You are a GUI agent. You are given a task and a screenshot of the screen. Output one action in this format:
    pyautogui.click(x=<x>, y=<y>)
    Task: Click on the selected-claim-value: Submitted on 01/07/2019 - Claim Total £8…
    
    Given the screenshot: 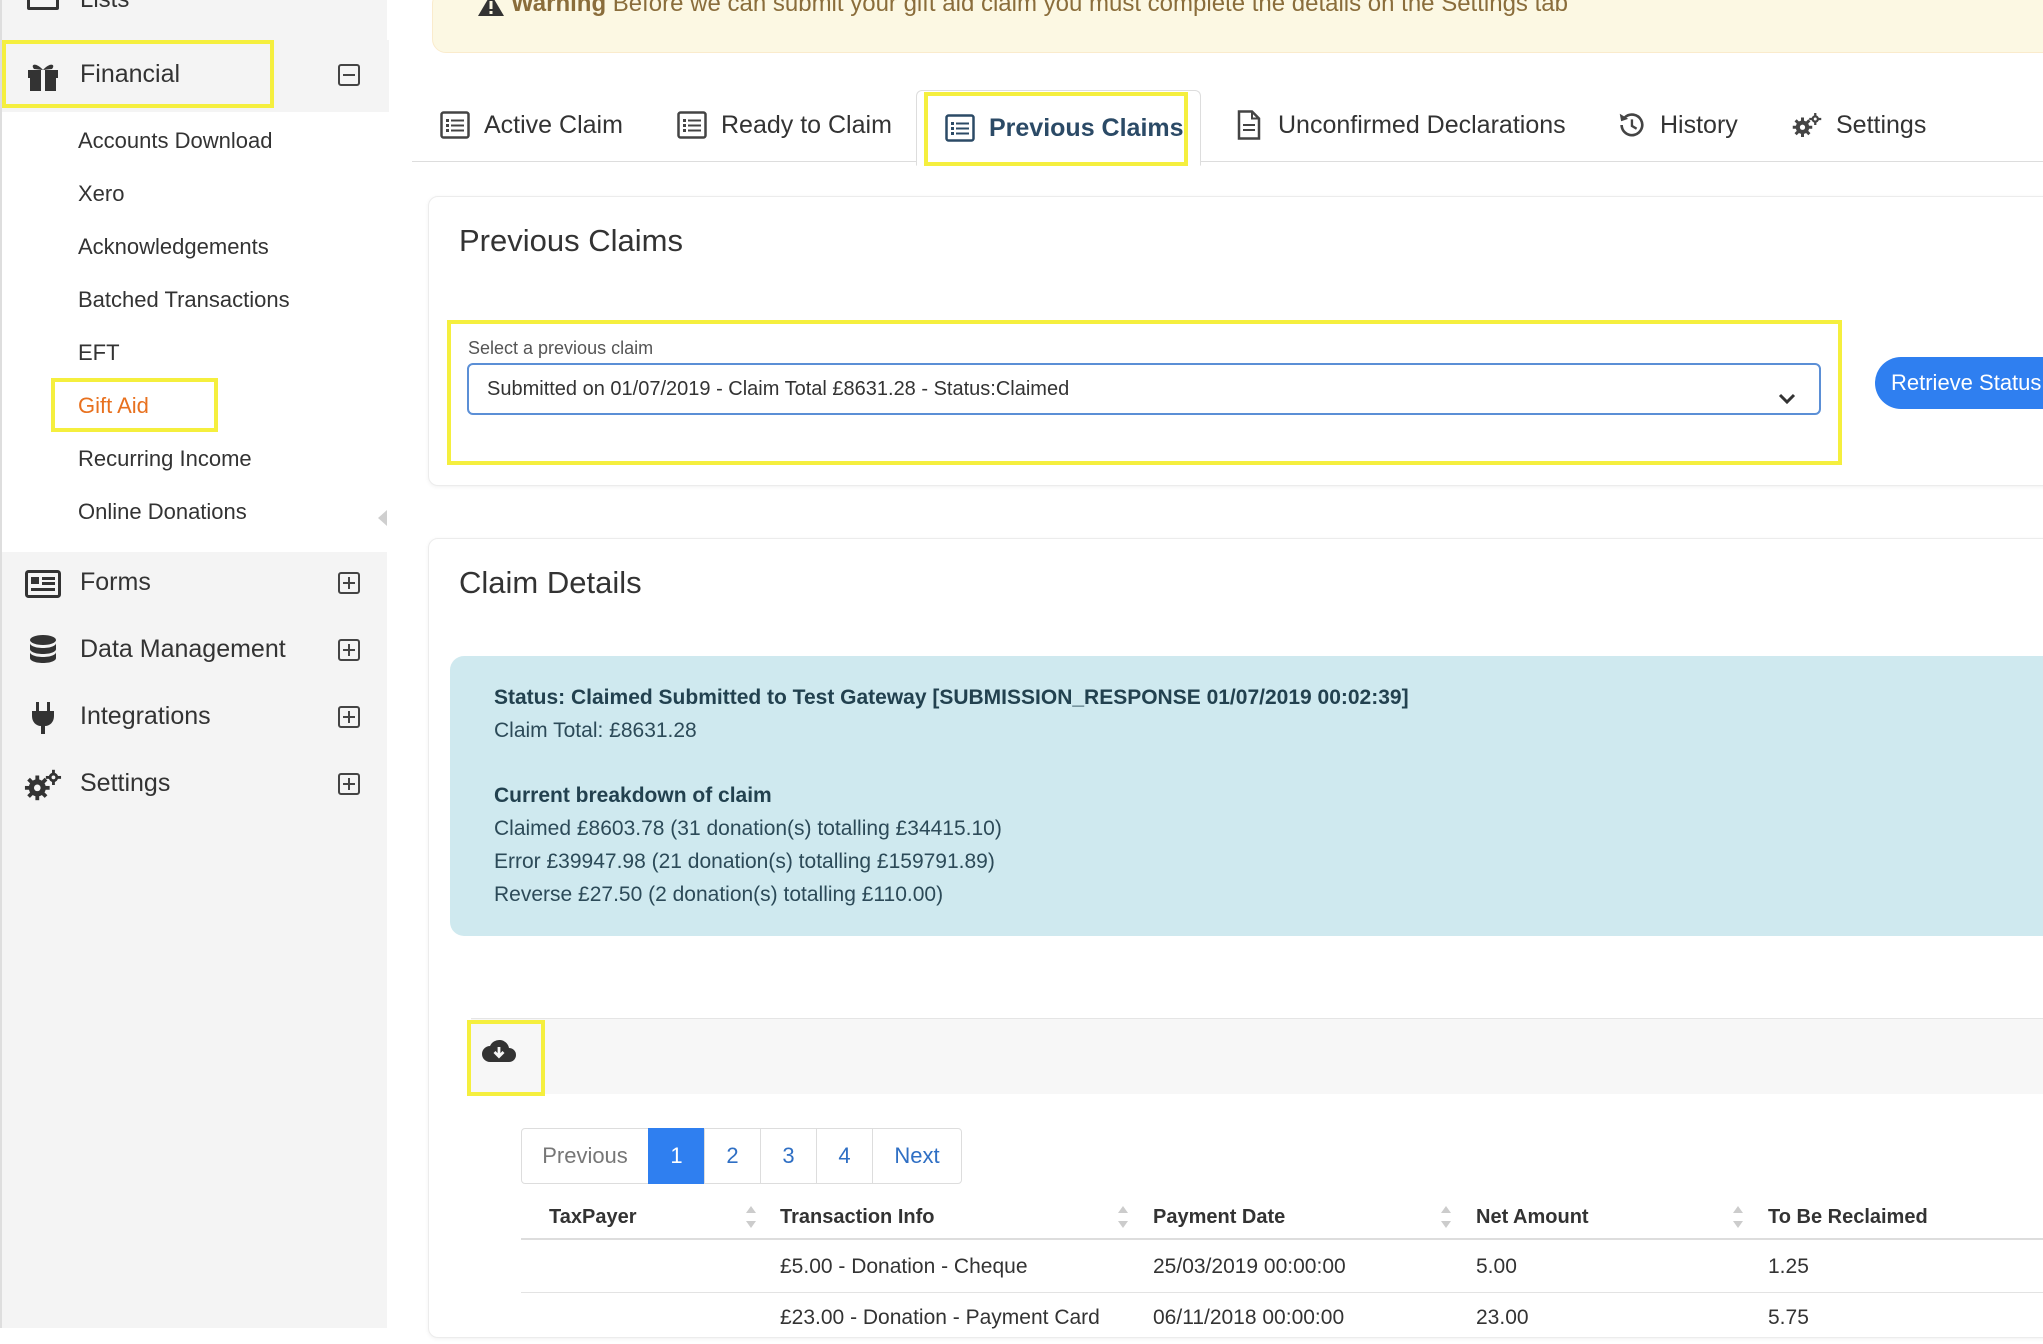 What is the action you would take?
    pyautogui.click(x=778, y=389)
    